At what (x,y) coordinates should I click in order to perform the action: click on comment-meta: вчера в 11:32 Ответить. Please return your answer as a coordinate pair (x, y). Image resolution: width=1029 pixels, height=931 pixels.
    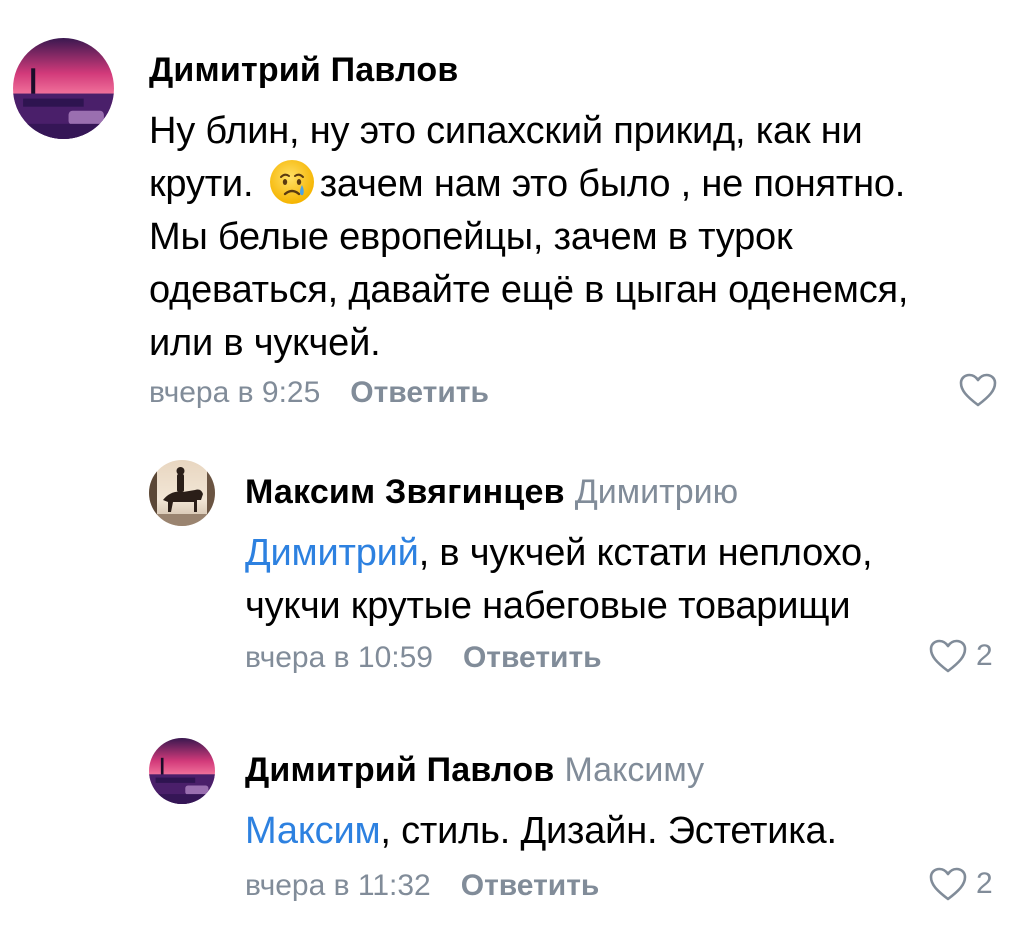
    Looking at the image, I should click on (422, 886).